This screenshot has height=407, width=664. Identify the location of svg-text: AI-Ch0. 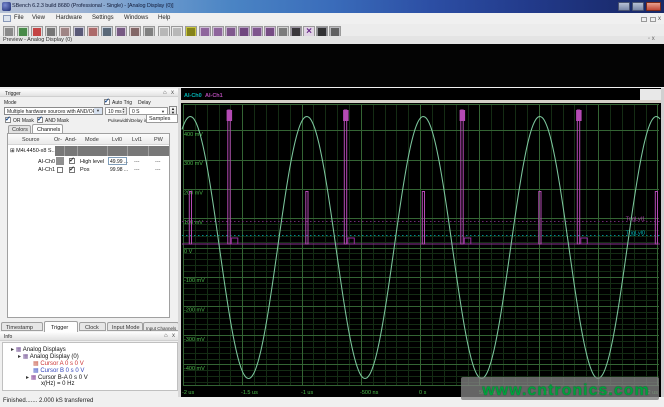
(193, 96).